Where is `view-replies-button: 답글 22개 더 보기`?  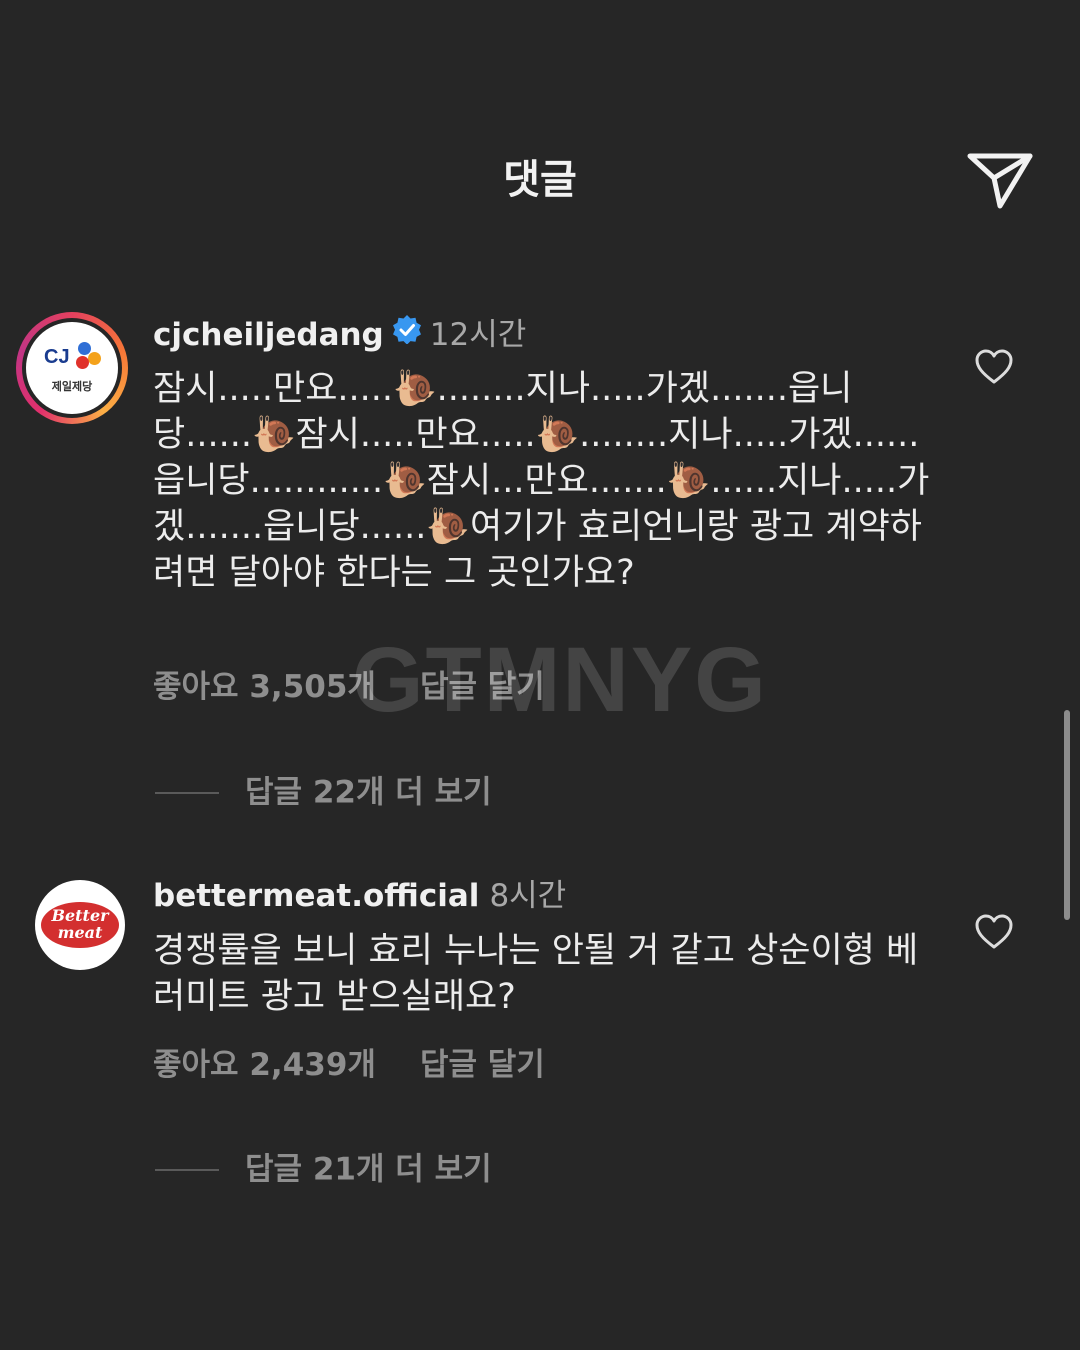
view-replies-button: 답글 22개 더 보기 is located at coordinates (323, 792).